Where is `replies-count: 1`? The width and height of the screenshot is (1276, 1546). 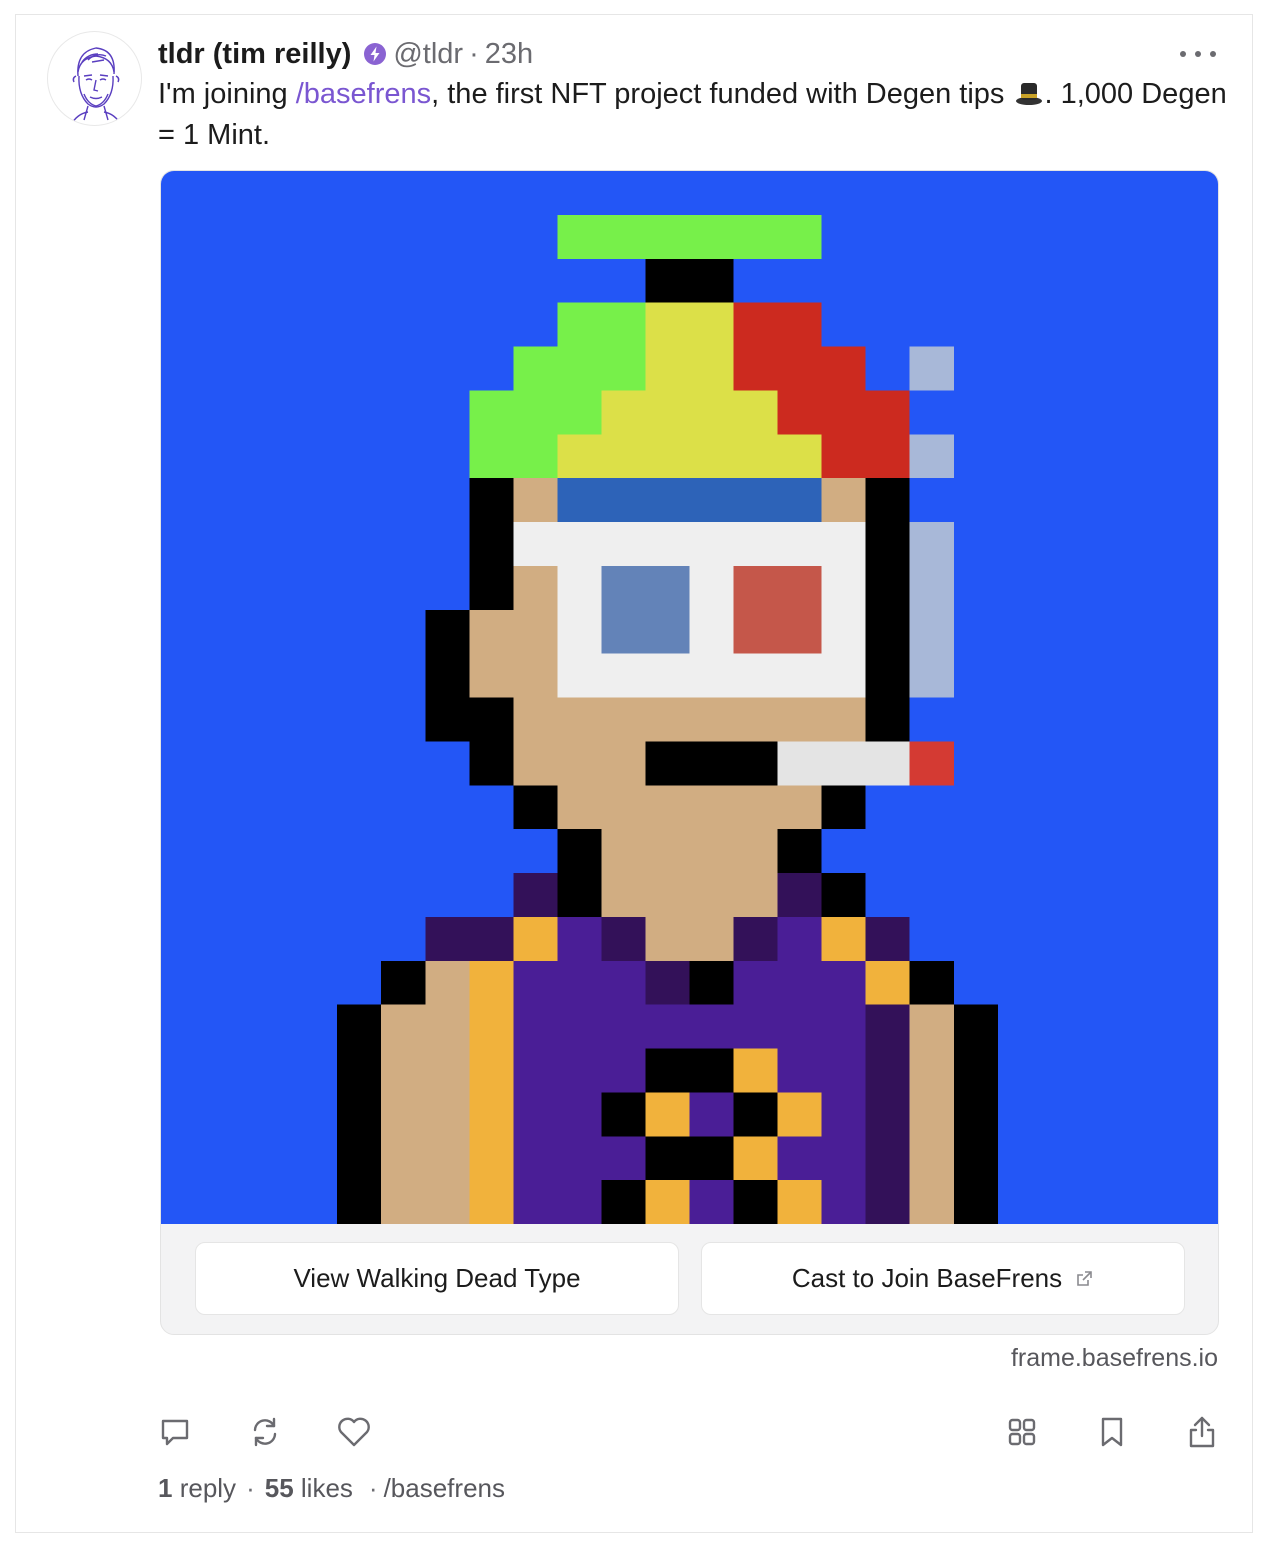 replies-count: 1 is located at coordinates (165, 1488).